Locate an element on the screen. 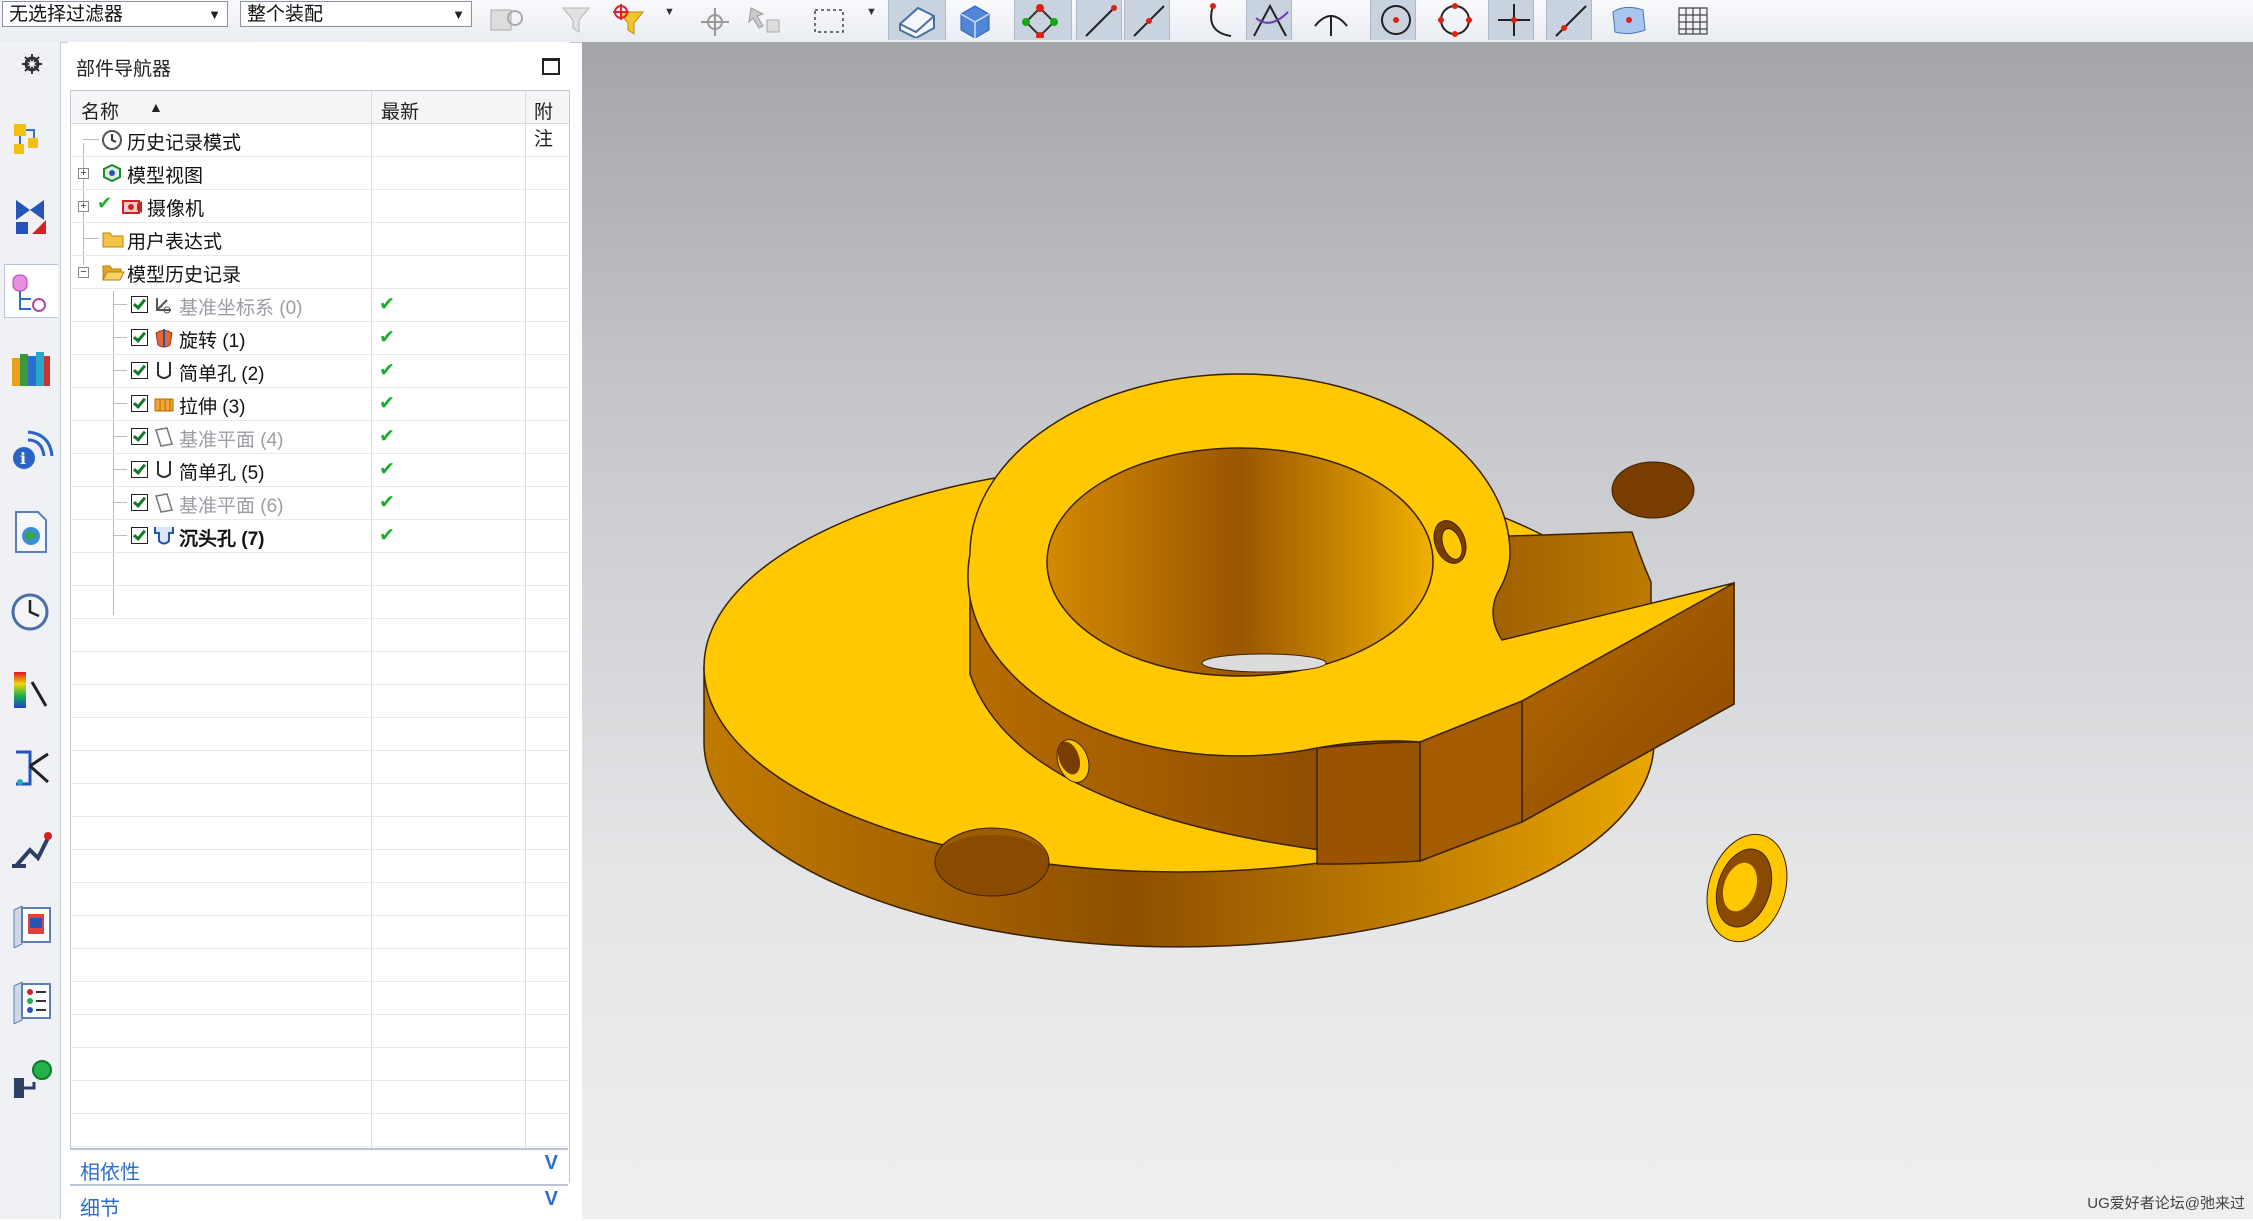 The image size is (2253, 1221). robot-arm-icon is located at coordinates (32, 850).